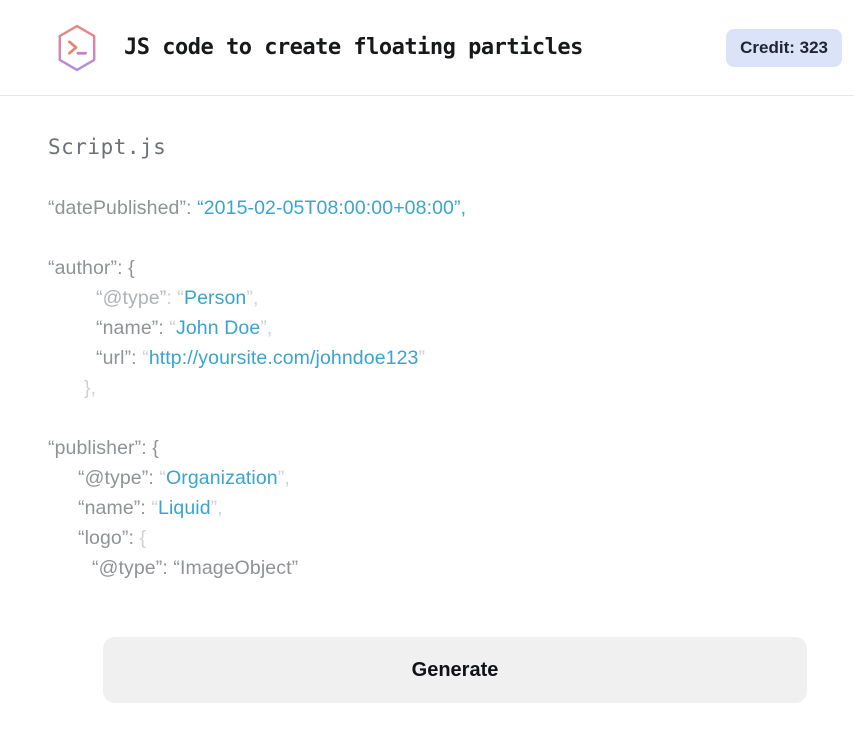 The height and width of the screenshot is (748, 854). I want to click on code-line: “logo”: {, so click(451, 538).